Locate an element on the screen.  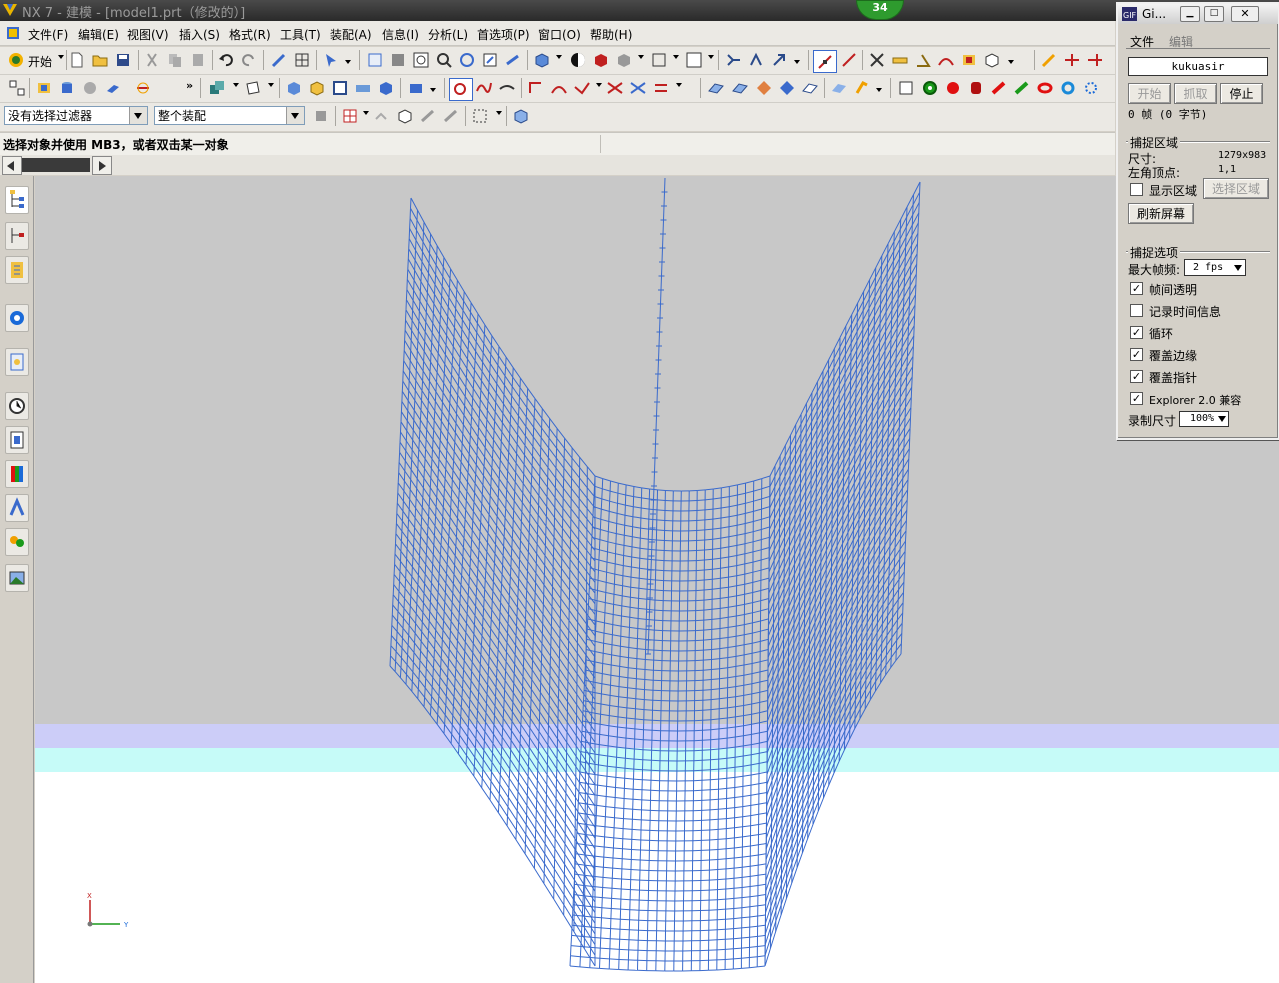
resource-image-library is located at coordinates (17, 578).